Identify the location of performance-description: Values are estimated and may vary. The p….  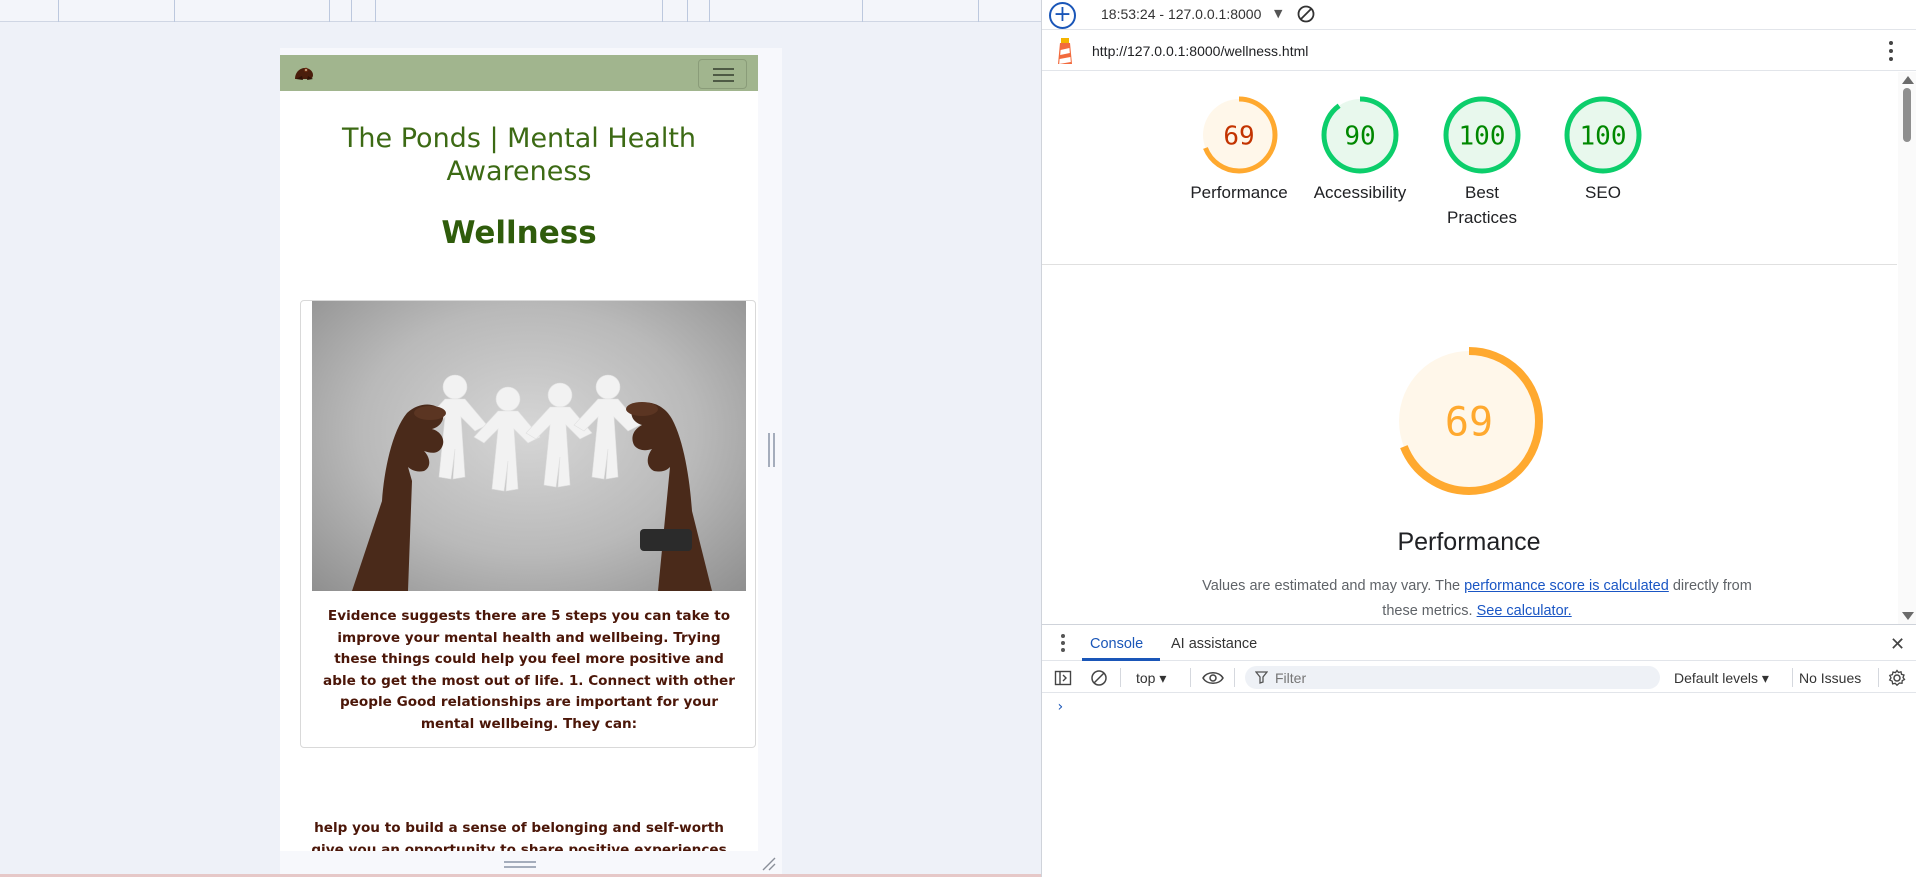
(1477, 599).